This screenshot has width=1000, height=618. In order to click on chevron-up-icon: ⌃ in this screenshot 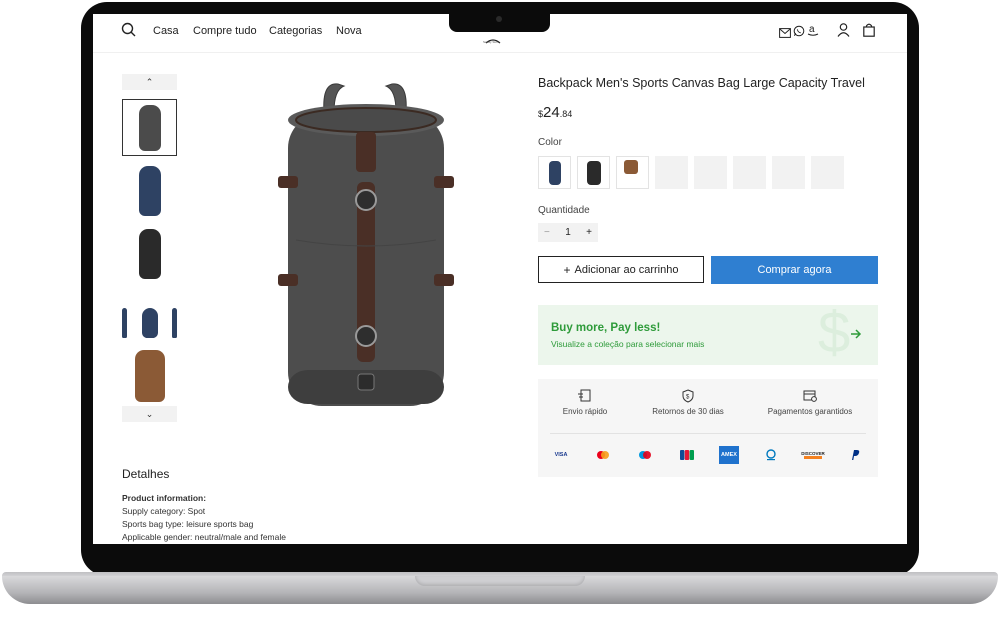, I will do `click(149, 81)`.